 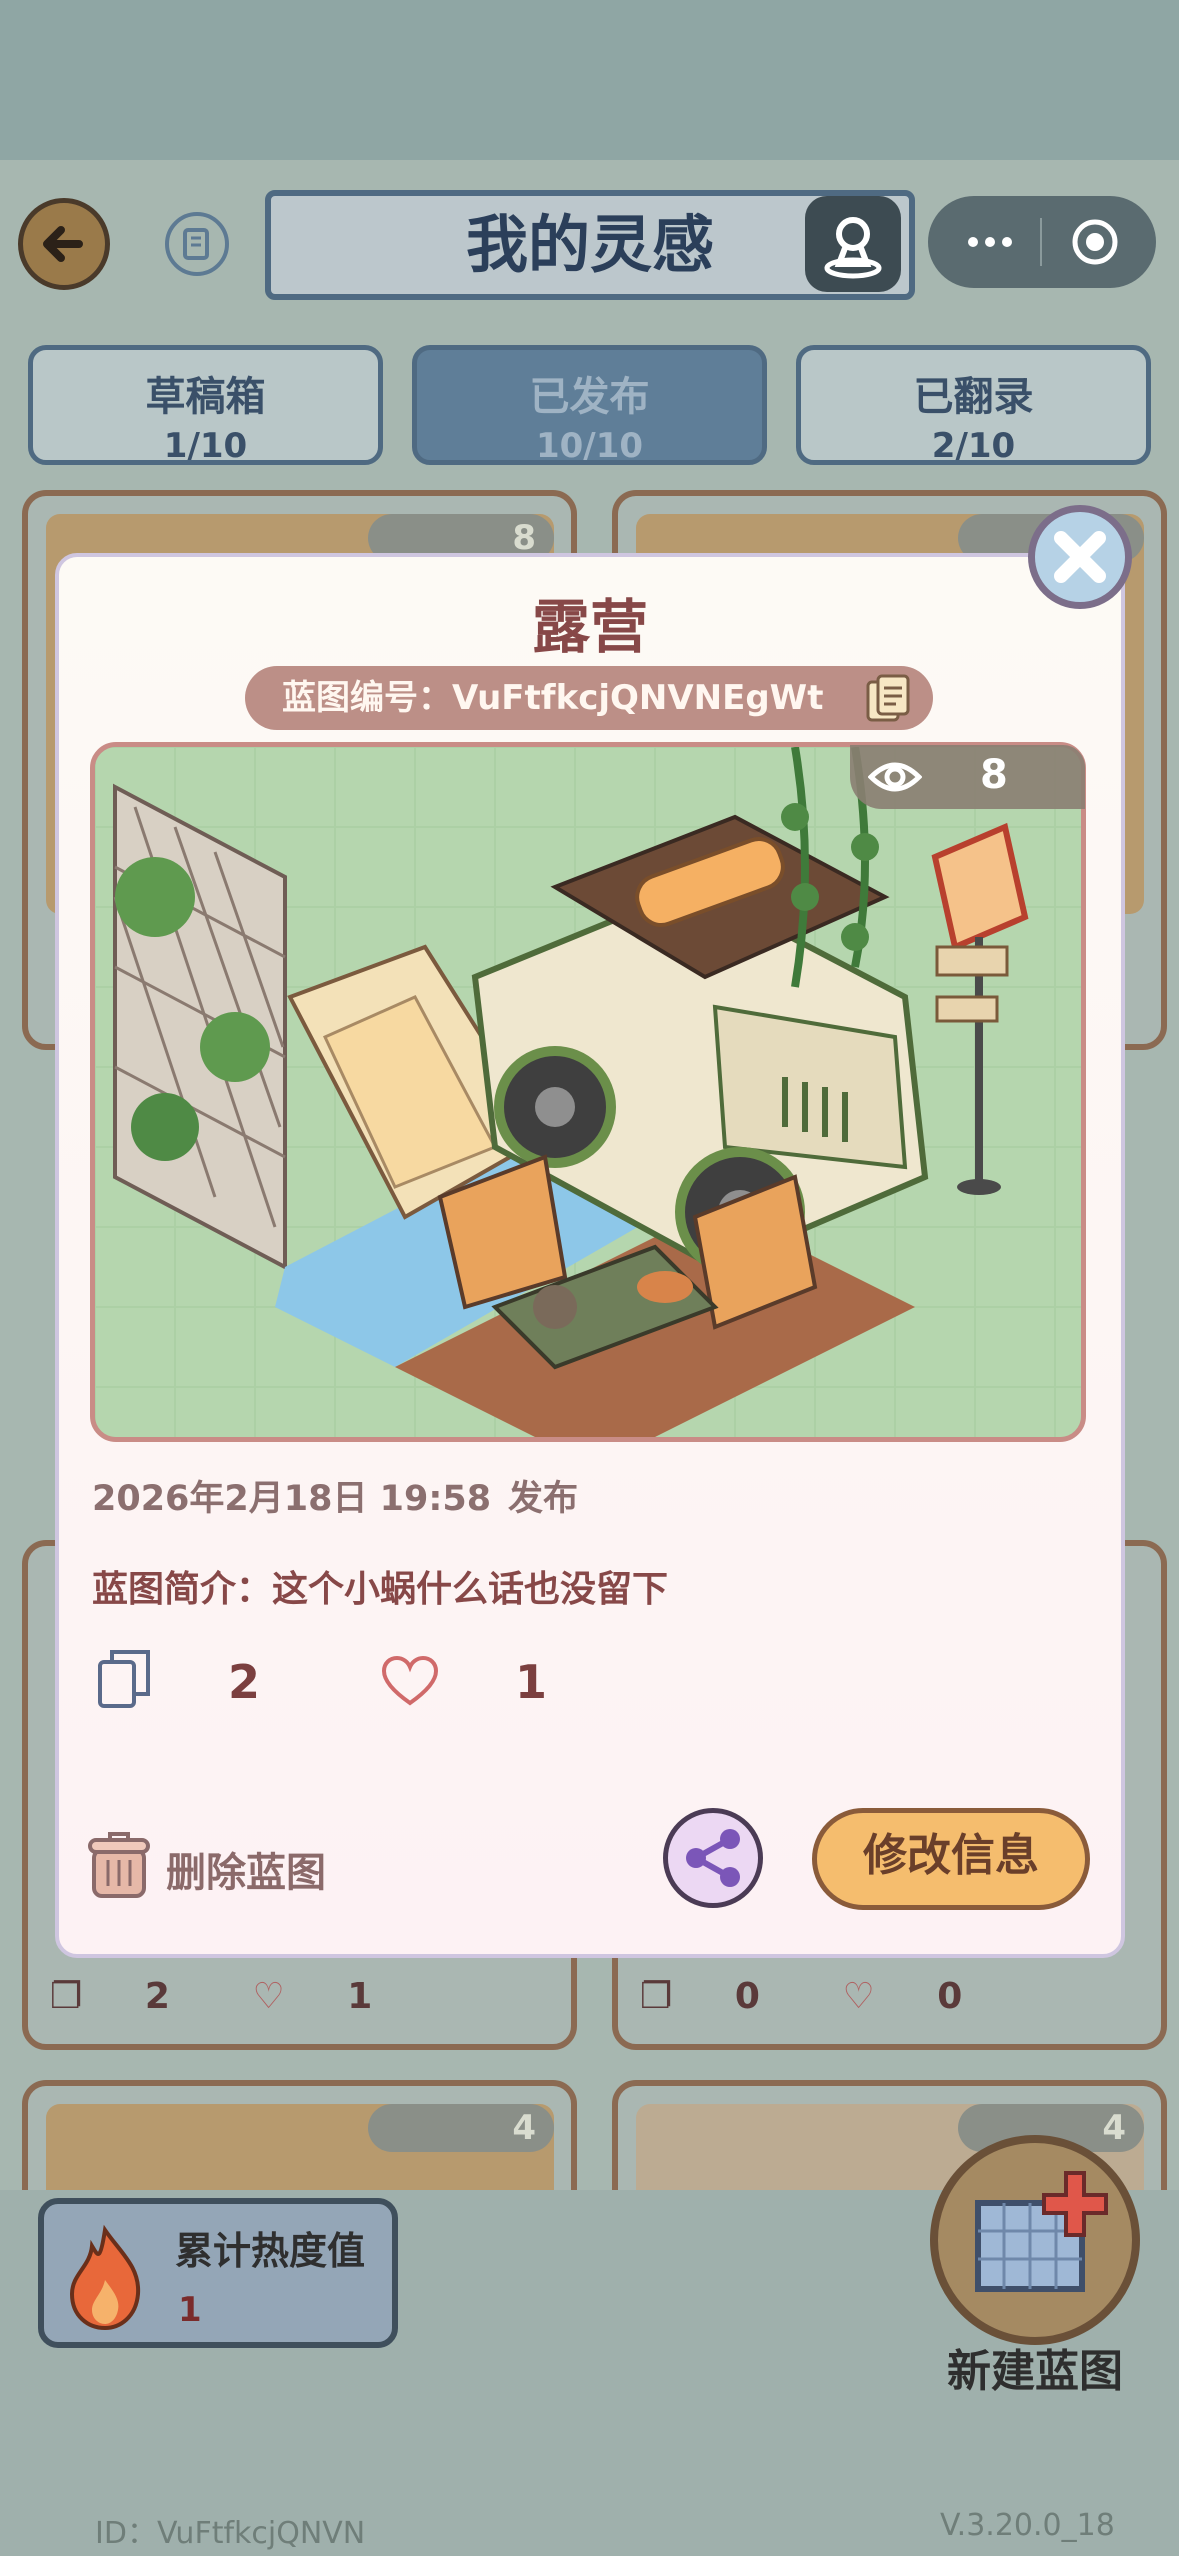 I want to click on eye-icon, so click(x=895, y=777).